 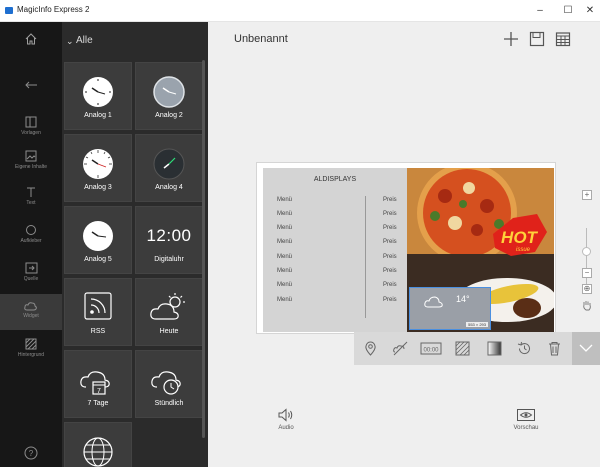 What do you see at coordinates (300, 11) in the screenshot?
I see `title-bar: MagicInfo Express 2 – ☐ ✕` at bounding box center [300, 11].